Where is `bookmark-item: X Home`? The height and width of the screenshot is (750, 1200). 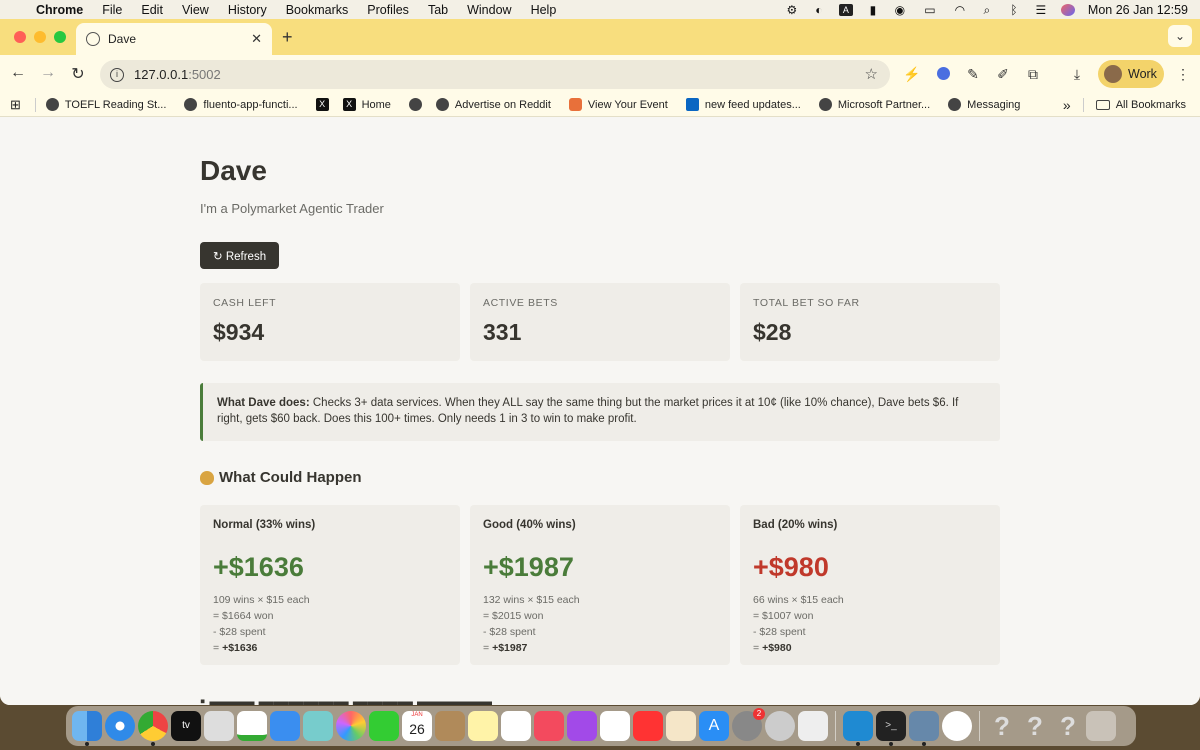 bookmark-item: X Home is located at coordinates (366, 104).